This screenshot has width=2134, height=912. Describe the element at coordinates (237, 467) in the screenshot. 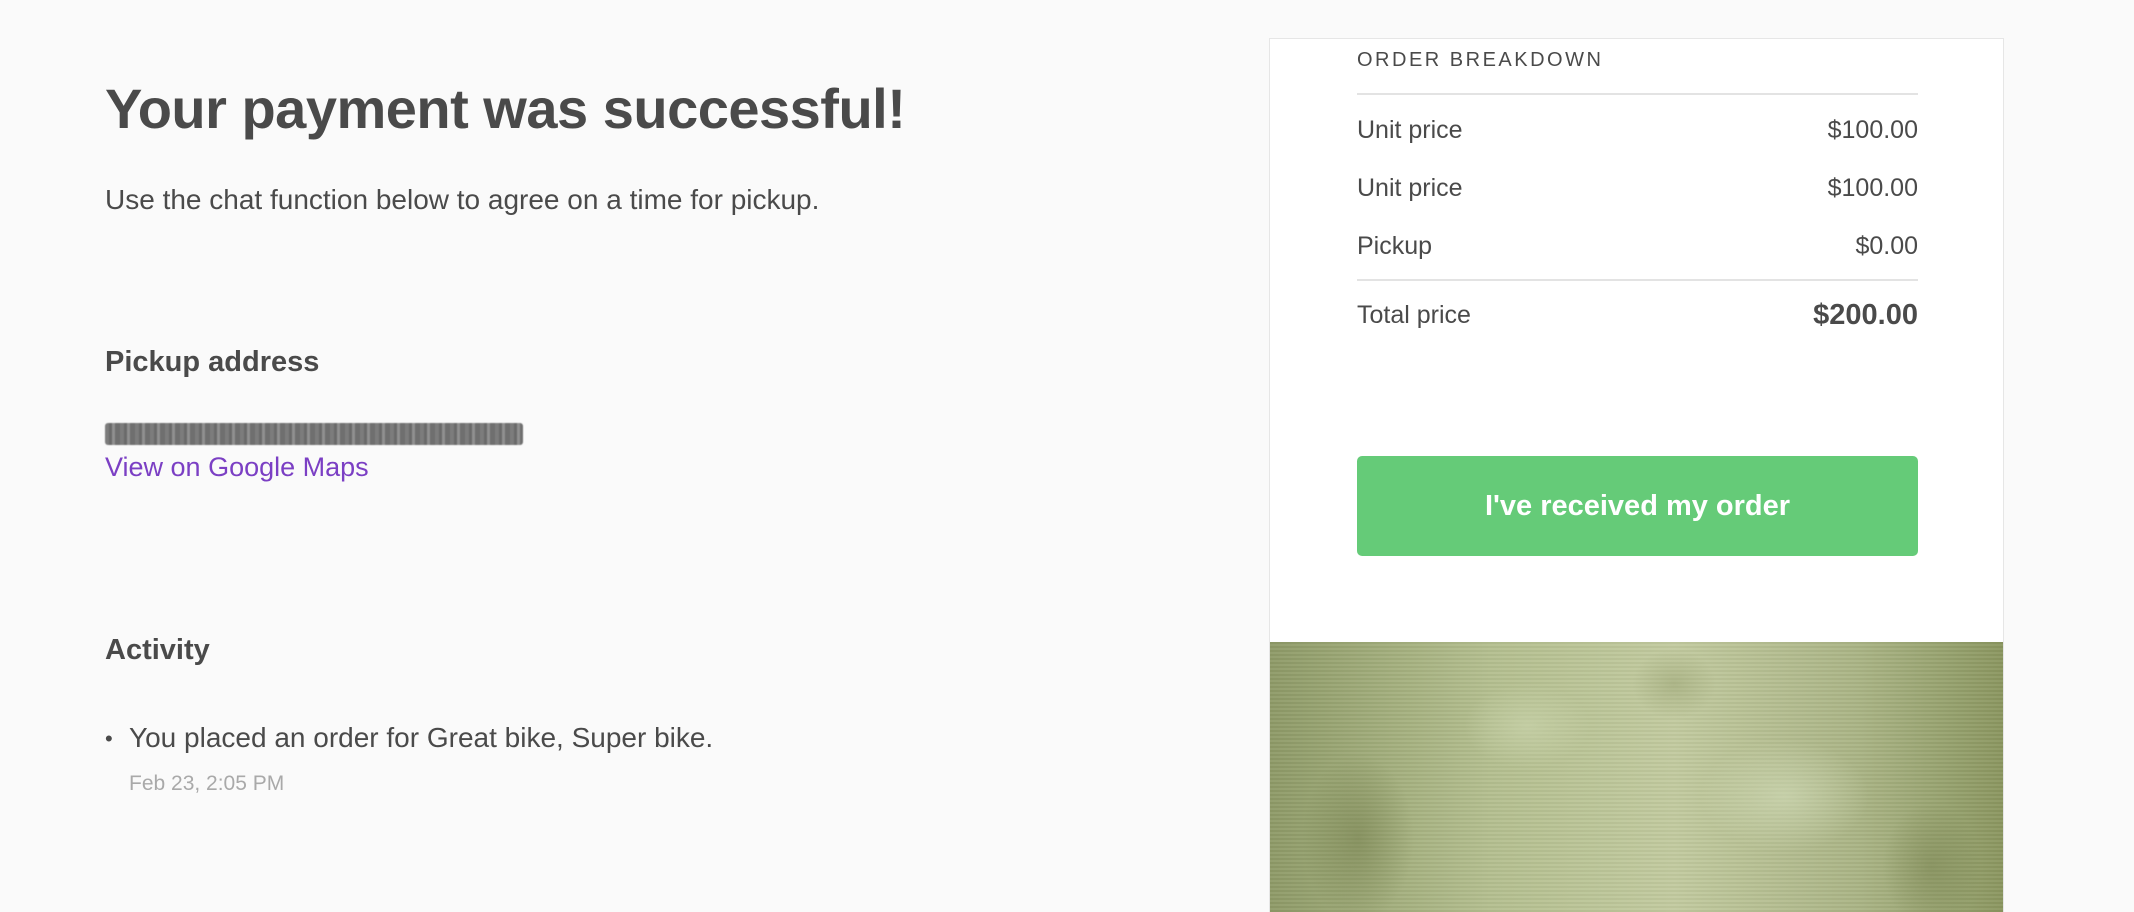

I see `google-maps-link: View on Google Maps` at that location.